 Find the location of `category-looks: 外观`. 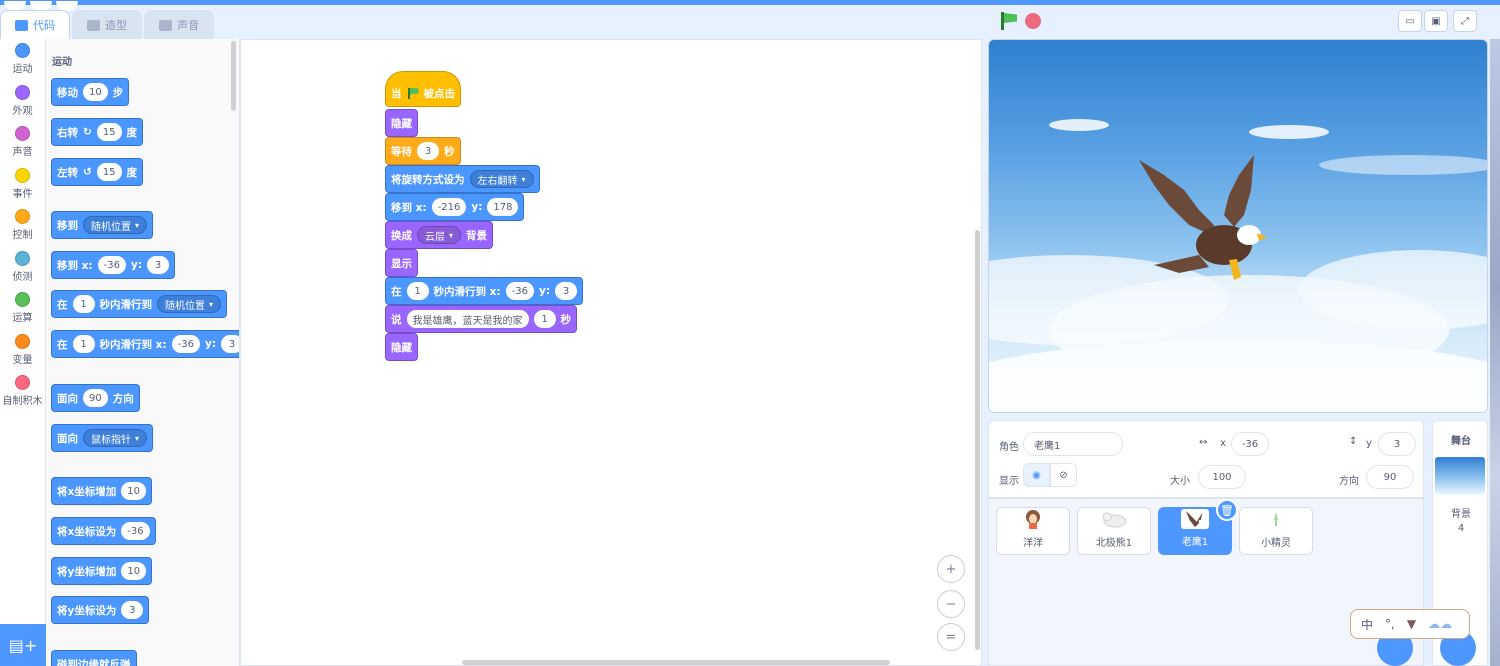

category-looks: 外观 is located at coordinates (22, 102).